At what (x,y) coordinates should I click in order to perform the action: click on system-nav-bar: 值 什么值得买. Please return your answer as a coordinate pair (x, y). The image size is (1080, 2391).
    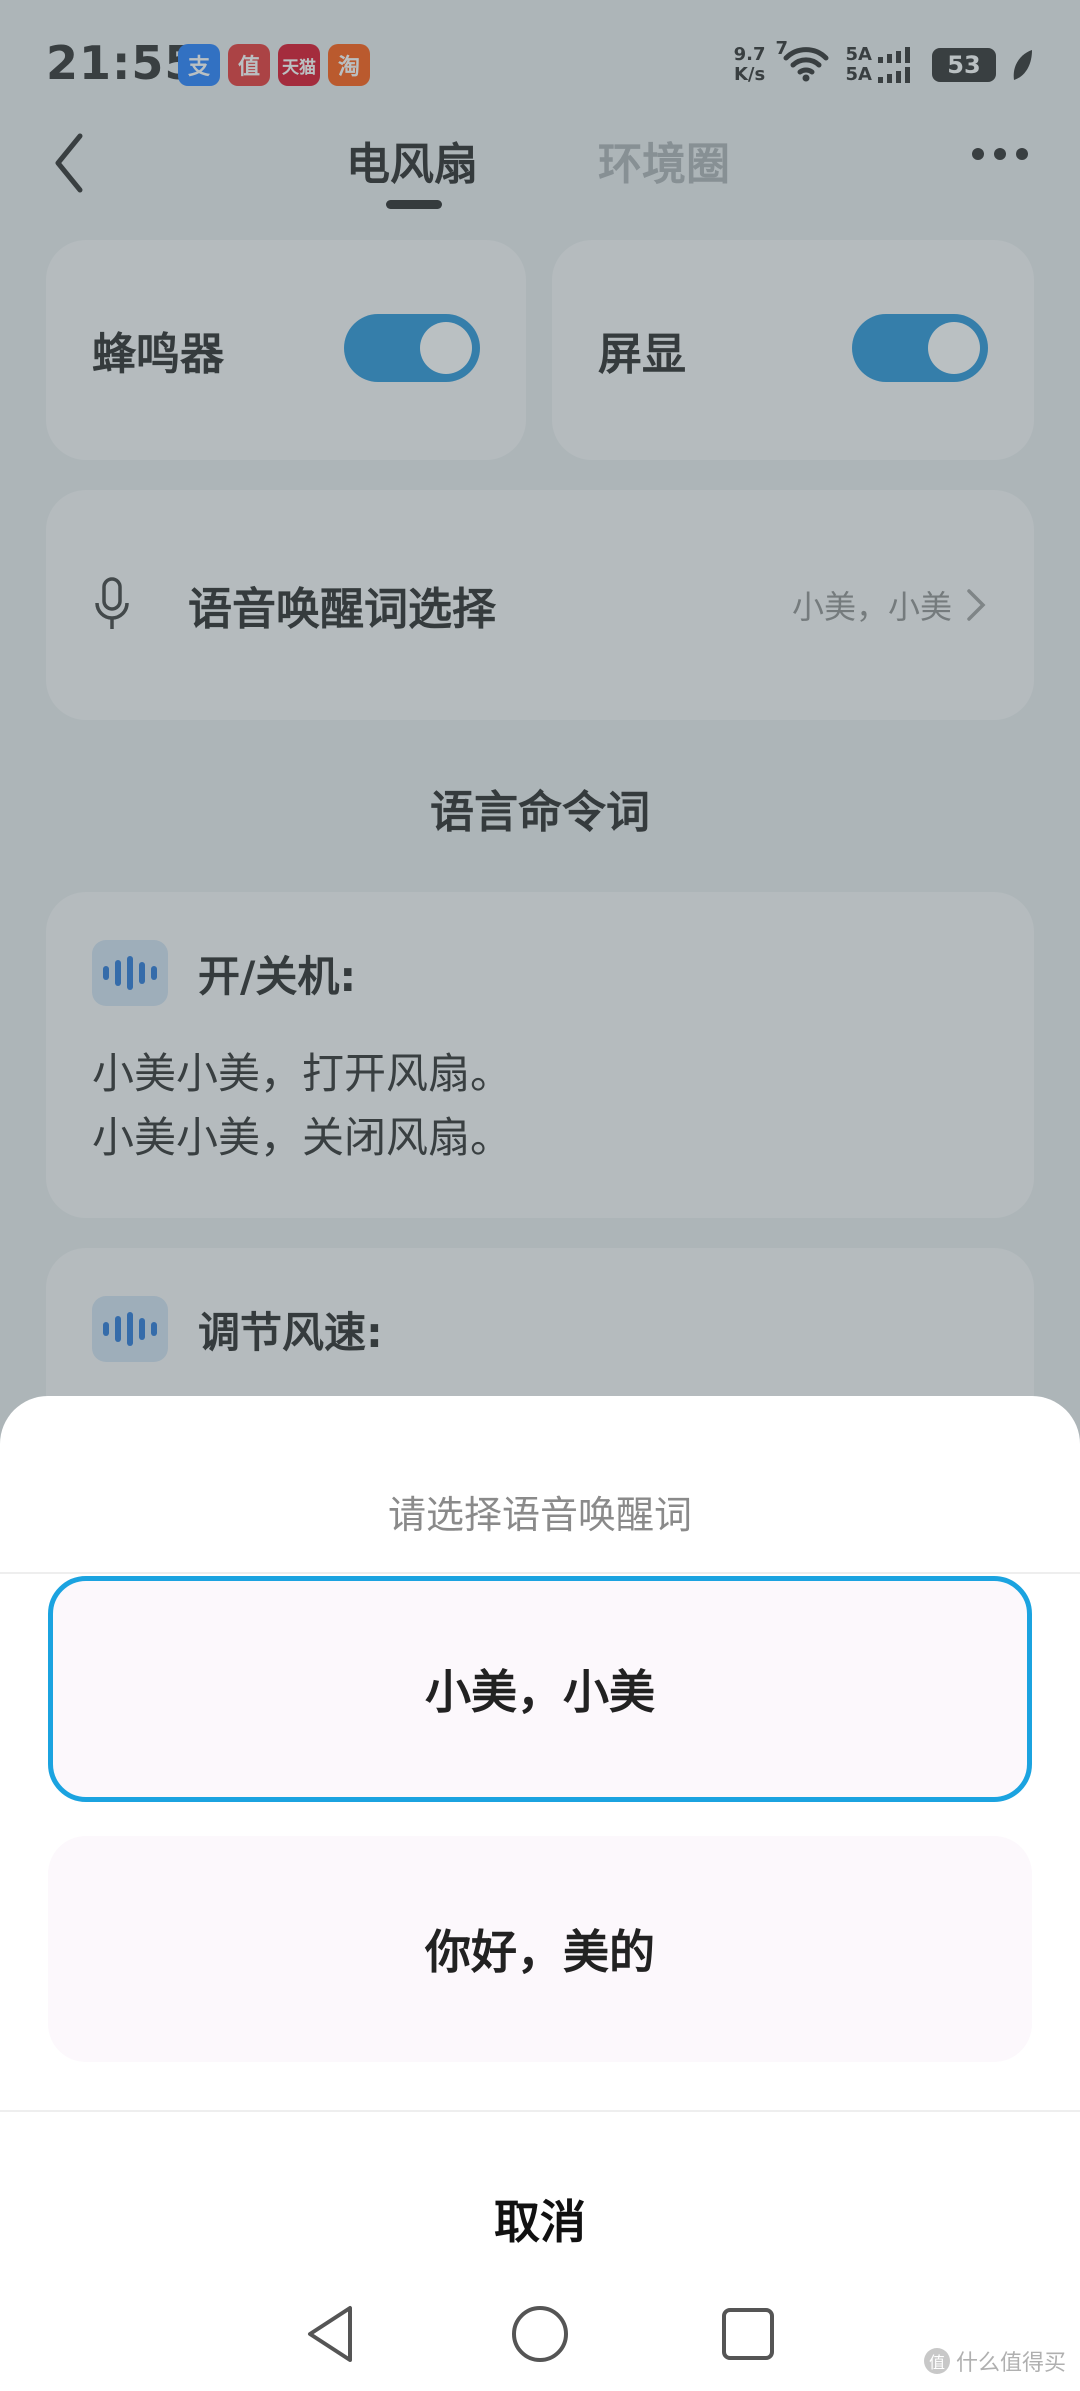
    Looking at the image, I should click on (540, 2345).